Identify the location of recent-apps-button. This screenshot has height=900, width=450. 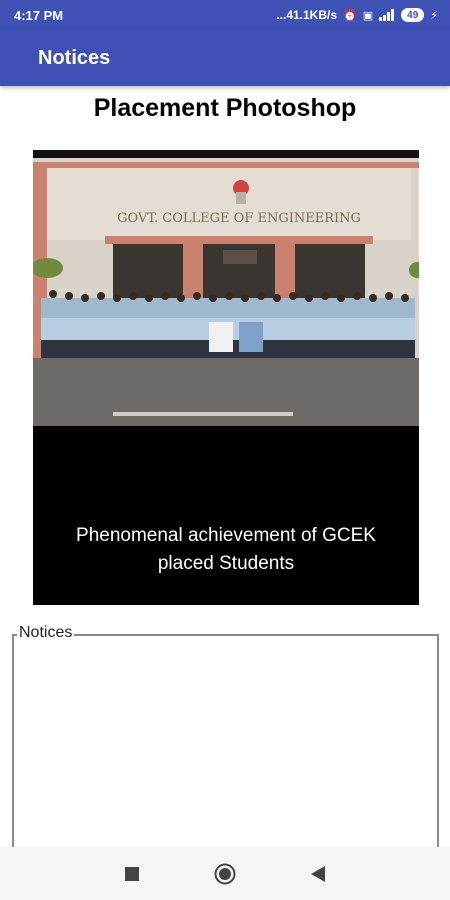
(132, 873).